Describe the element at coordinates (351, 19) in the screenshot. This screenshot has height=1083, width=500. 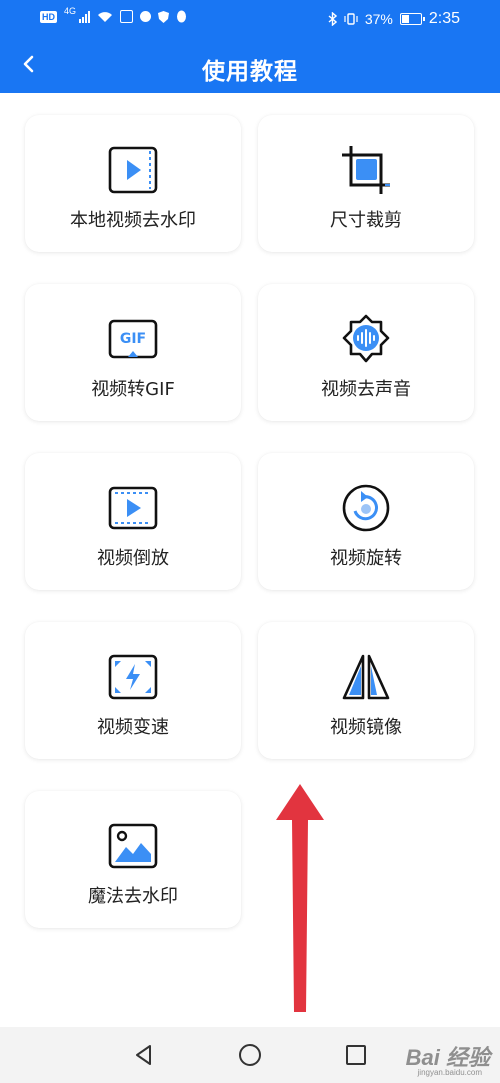
I see `vibrate-icon` at that location.